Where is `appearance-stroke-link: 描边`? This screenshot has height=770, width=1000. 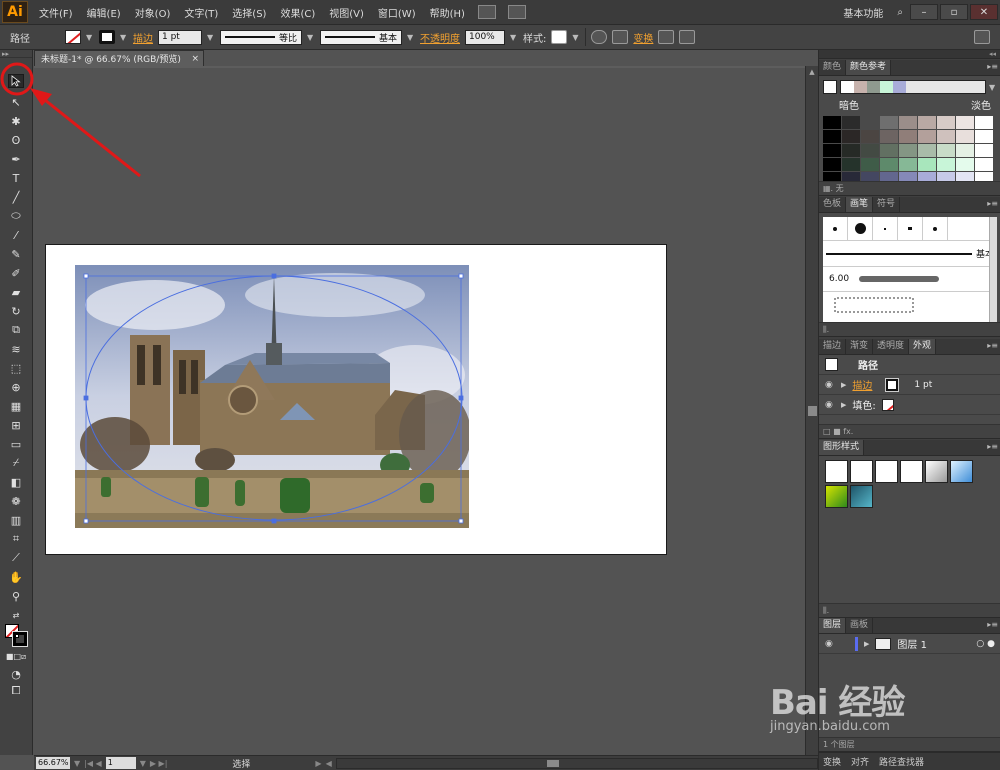 appearance-stroke-link: 描边 is located at coordinates (862, 384).